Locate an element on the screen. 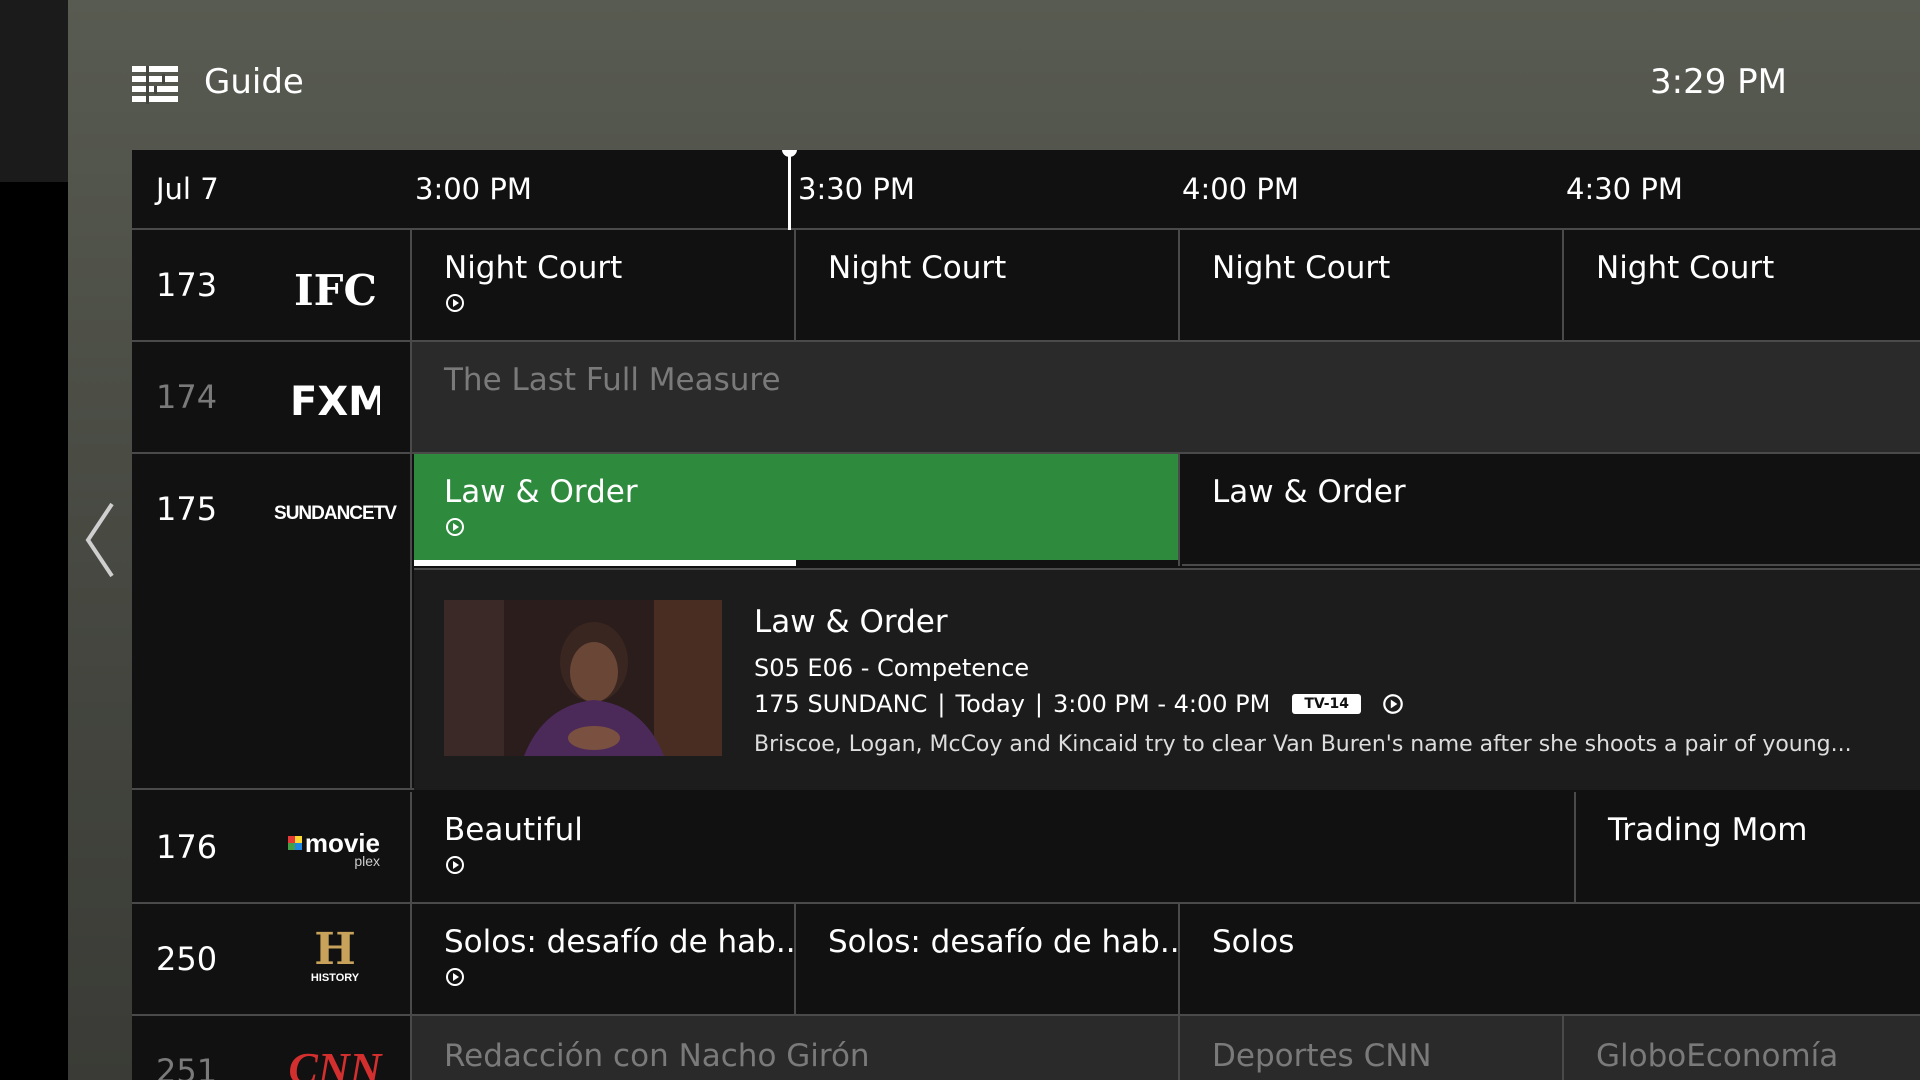 This screenshot has width=1920, height=1080. program-cell: Trading Mom is located at coordinates (1749, 847).